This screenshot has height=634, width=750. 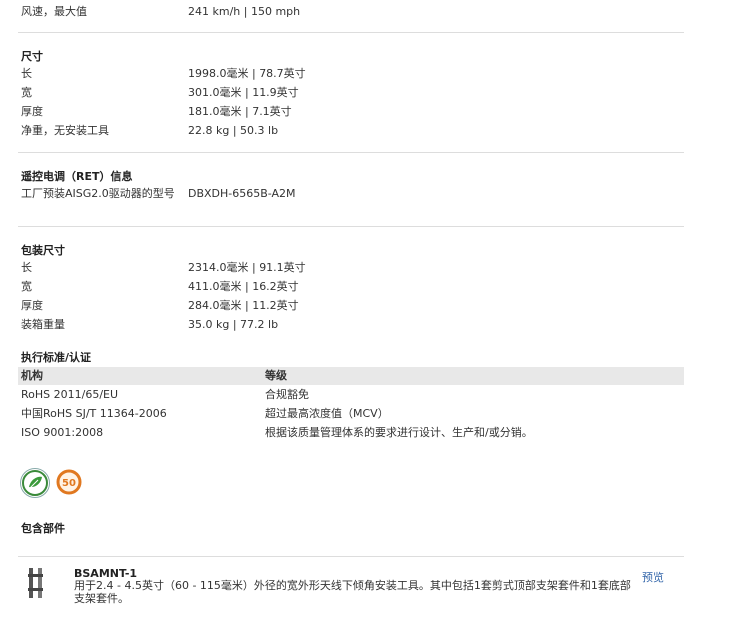 I want to click on table-cell: 根据该质量管理体系的要求进行设计、生产和/或分销。, so click(x=399, y=432).